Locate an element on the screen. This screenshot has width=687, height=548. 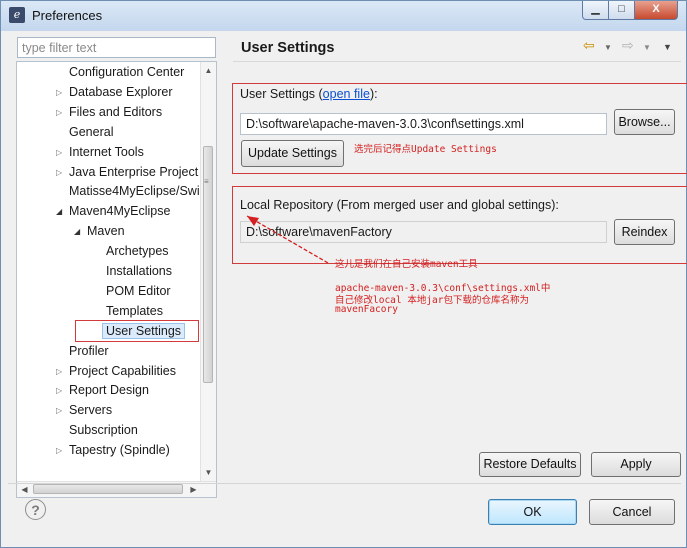
eclipse-app-icon: e is located at coordinates (17, 15).